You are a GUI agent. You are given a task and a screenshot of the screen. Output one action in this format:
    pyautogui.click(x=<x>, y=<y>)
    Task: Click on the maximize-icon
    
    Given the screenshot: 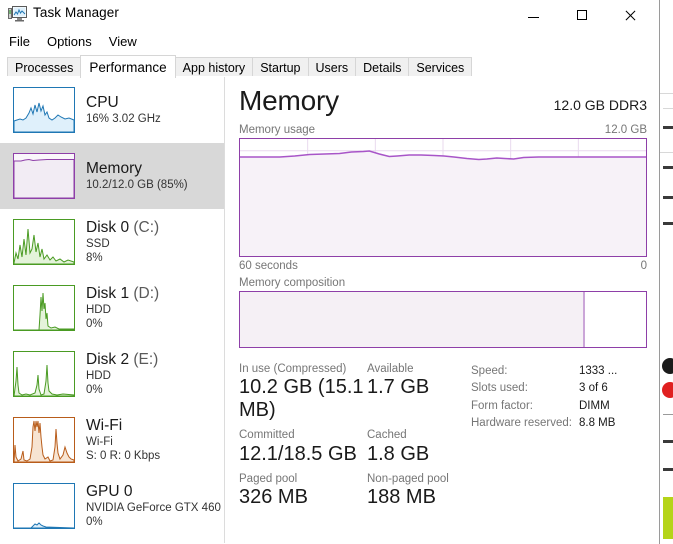 What is the action you would take?
    pyautogui.click(x=581, y=15)
    